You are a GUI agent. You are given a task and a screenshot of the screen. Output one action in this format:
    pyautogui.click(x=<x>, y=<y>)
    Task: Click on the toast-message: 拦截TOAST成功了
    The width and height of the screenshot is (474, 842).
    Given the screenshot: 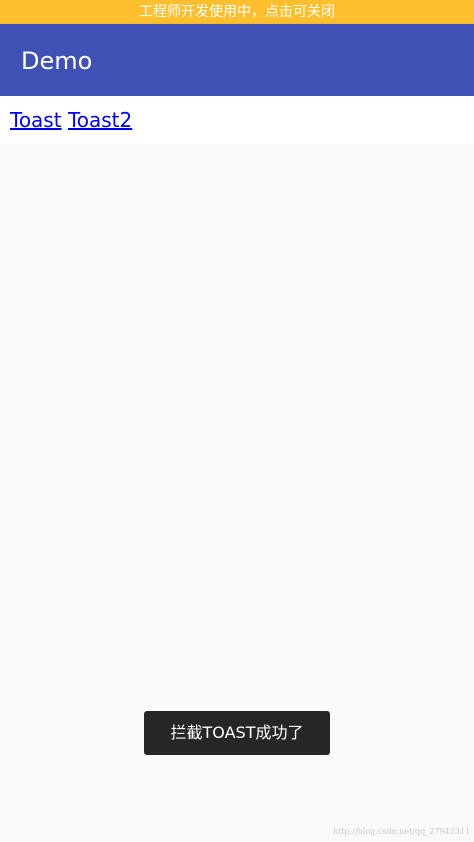 What is the action you would take?
    pyautogui.click(x=237, y=733)
    